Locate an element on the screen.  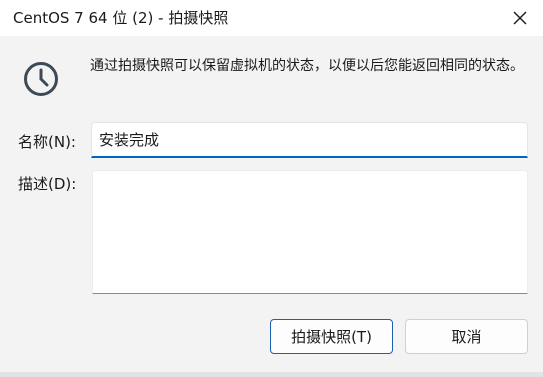
snapshot-name-input is located at coordinates (309, 140).